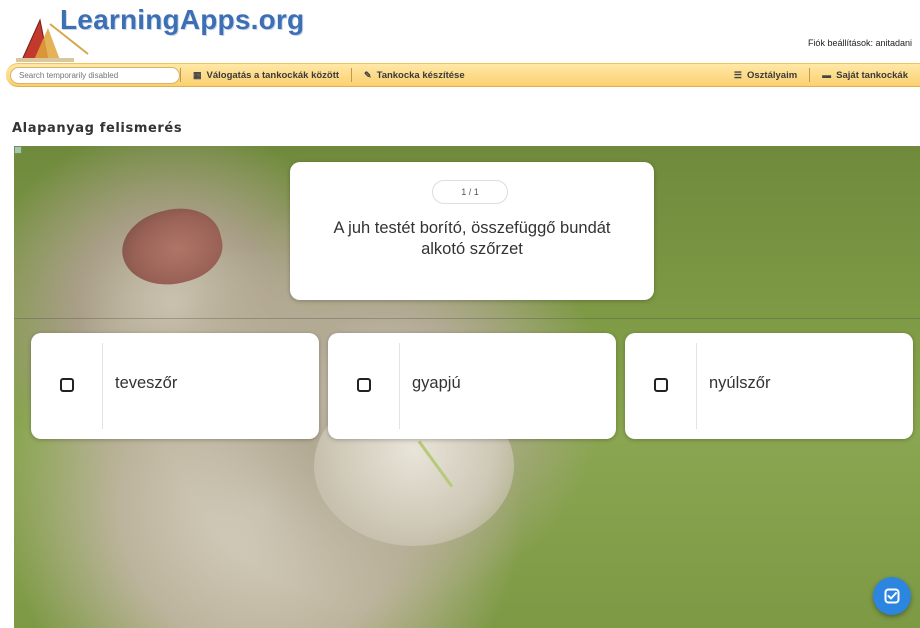 Image resolution: width=920 pixels, height=628 pixels. I want to click on logo-text: LearningApps.org, so click(182, 20).